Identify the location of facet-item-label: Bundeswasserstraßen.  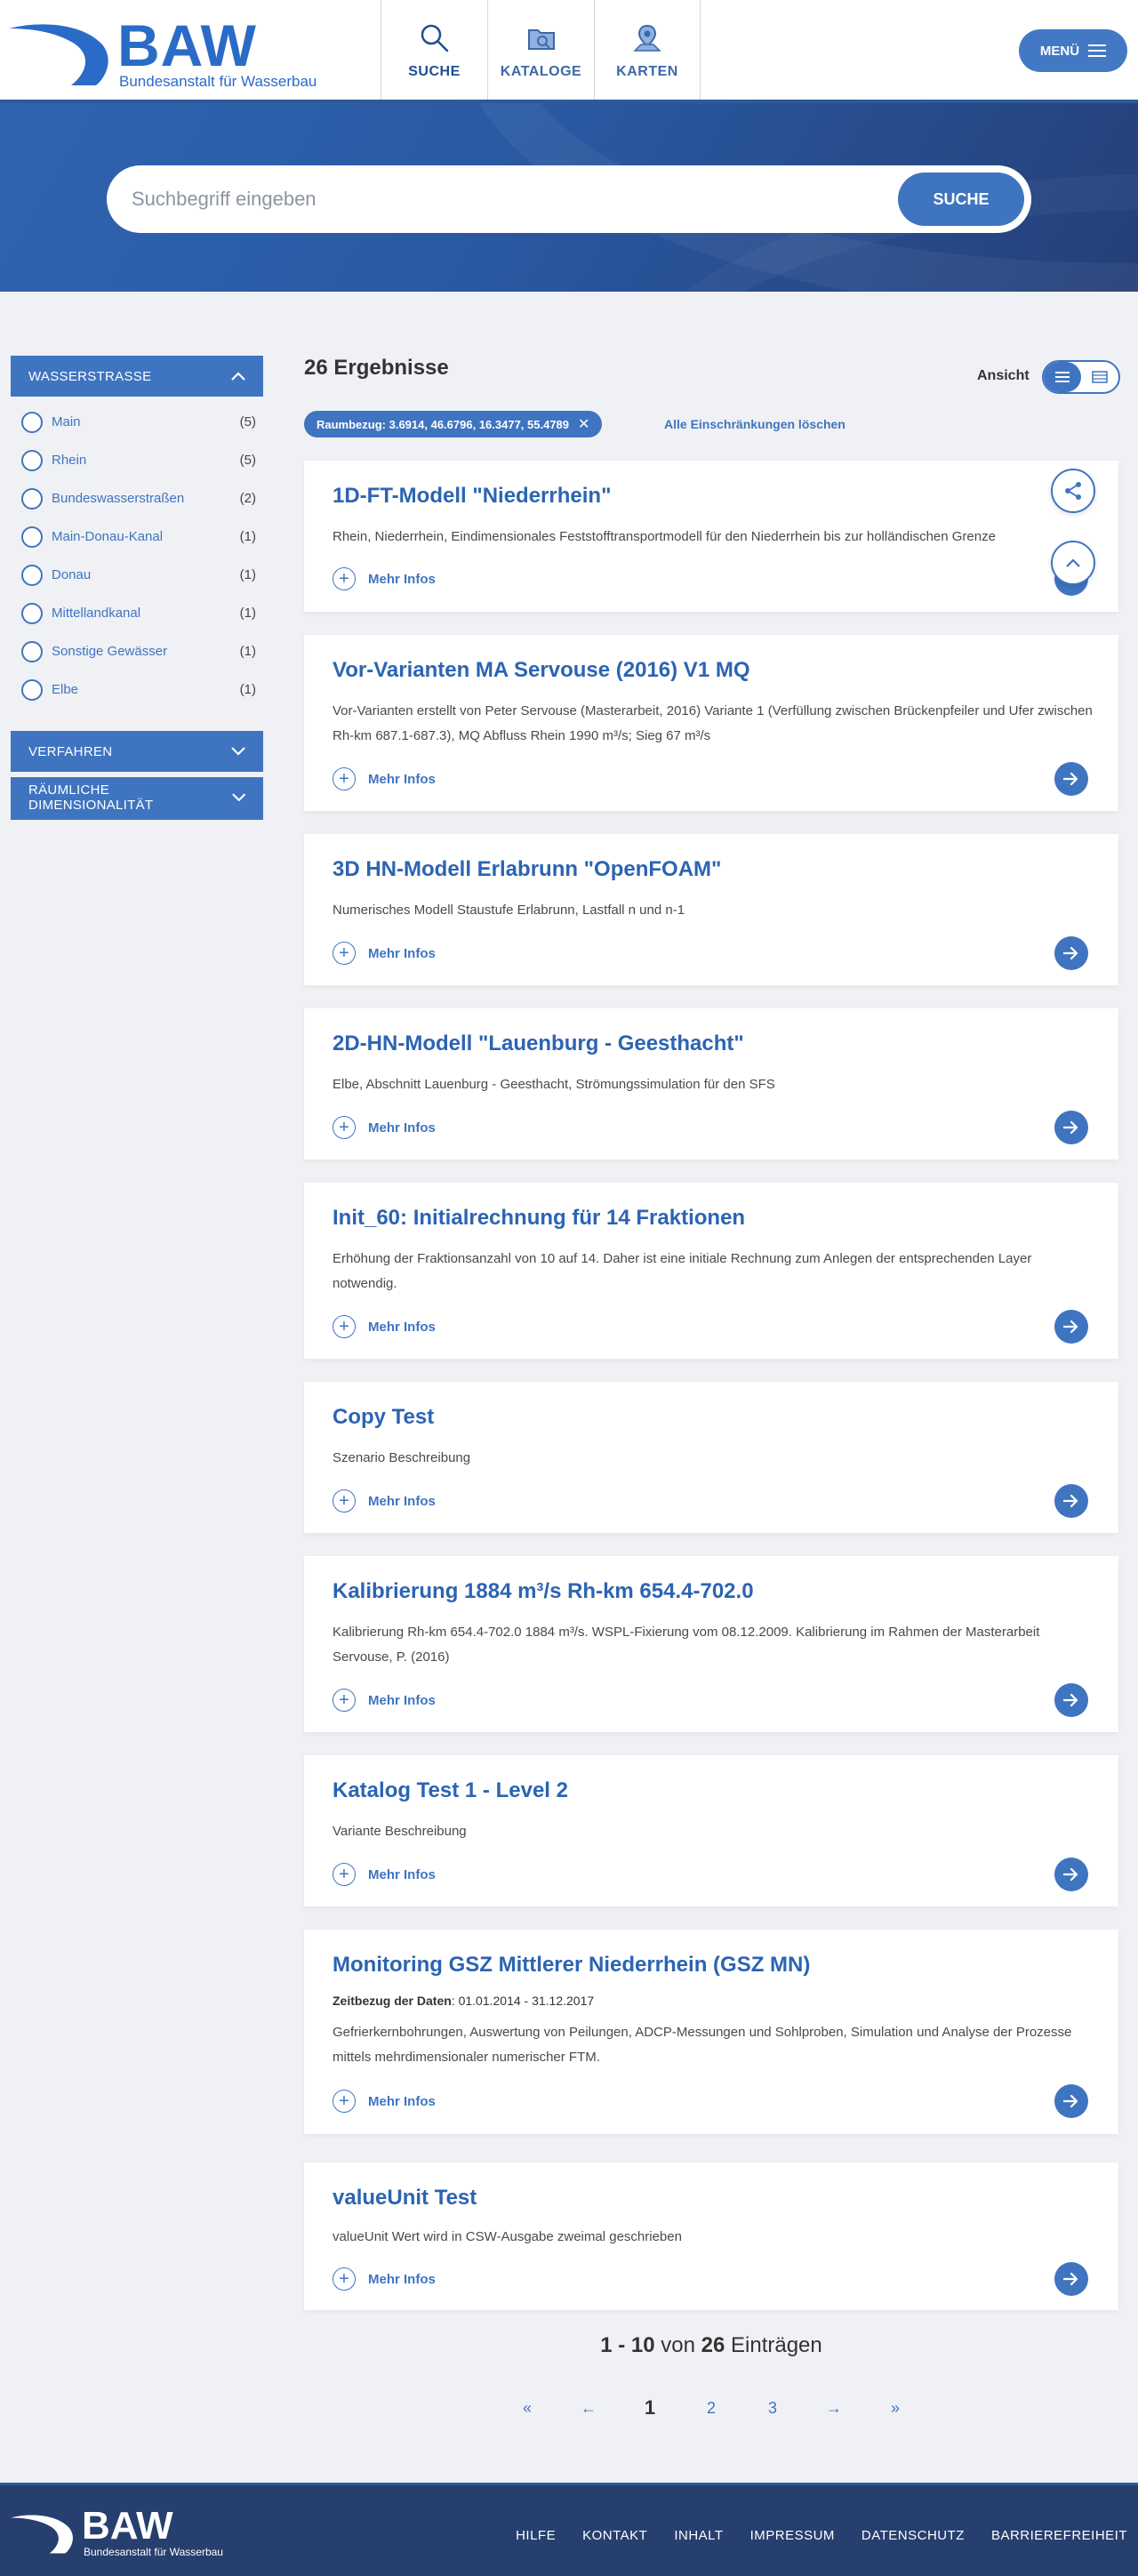
(119, 498).